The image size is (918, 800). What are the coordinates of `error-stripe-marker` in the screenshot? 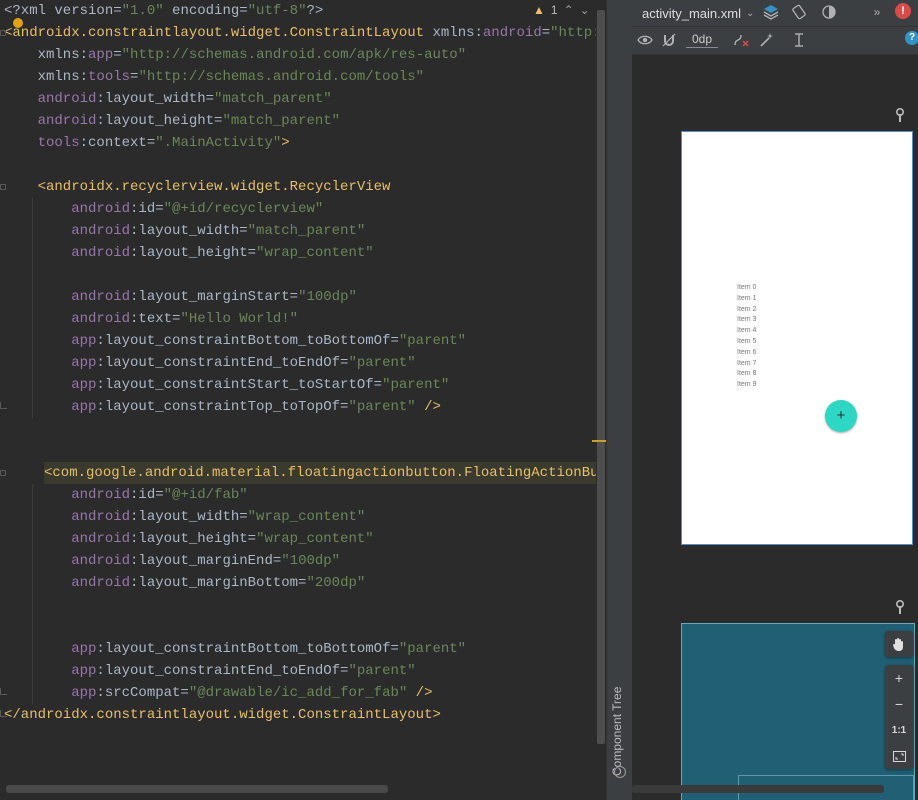 It's located at (599, 441).